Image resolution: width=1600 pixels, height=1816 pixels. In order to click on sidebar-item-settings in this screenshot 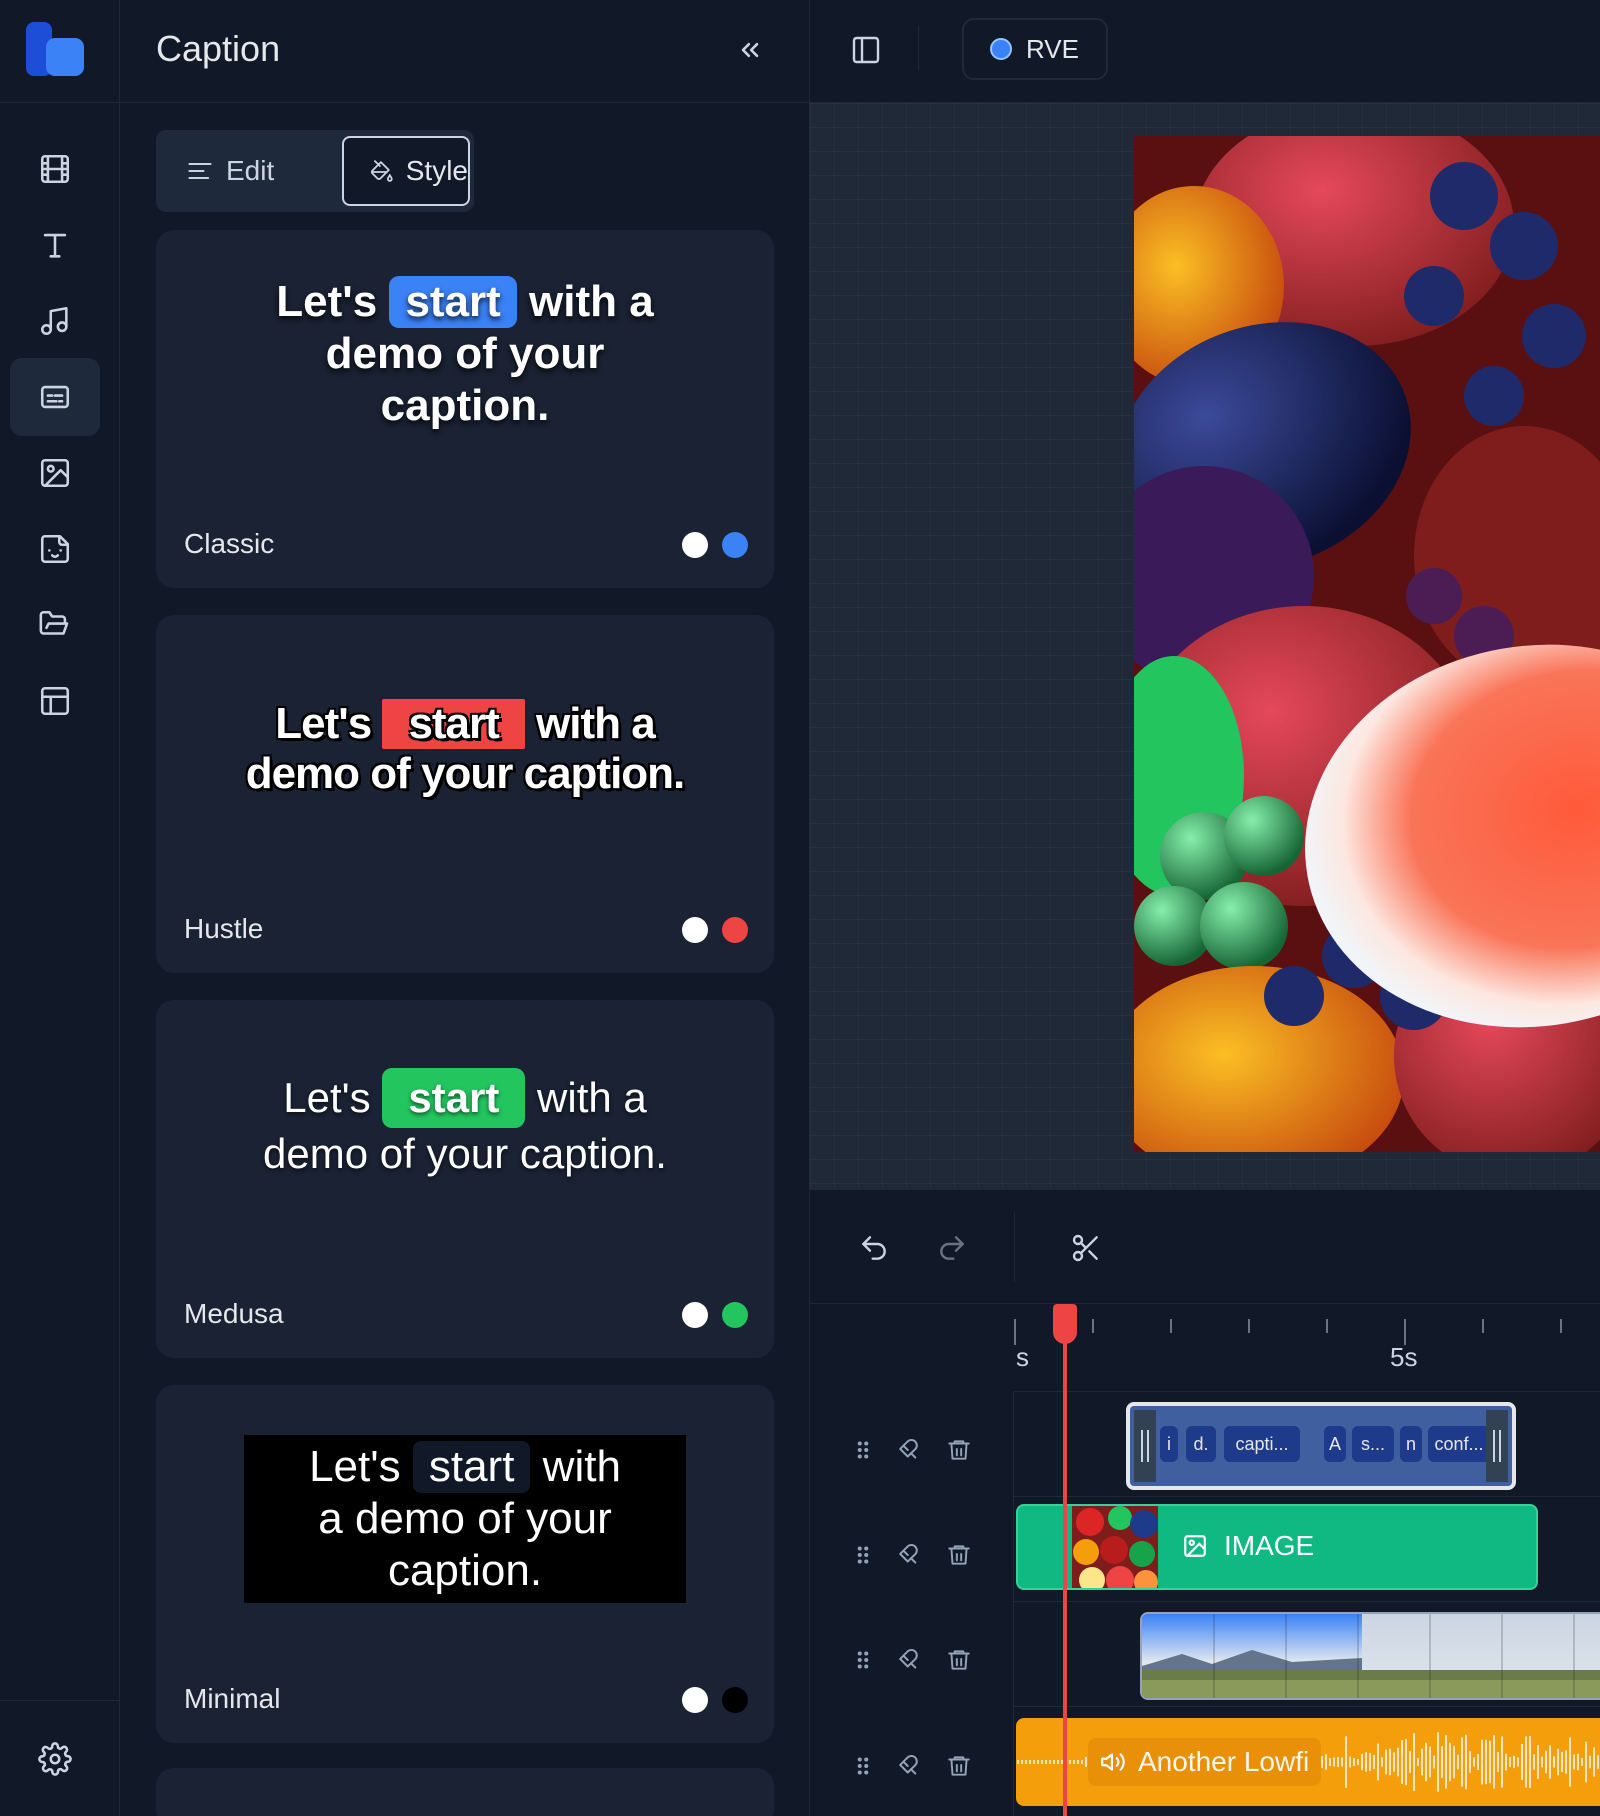, I will do `click(55, 1759)`.